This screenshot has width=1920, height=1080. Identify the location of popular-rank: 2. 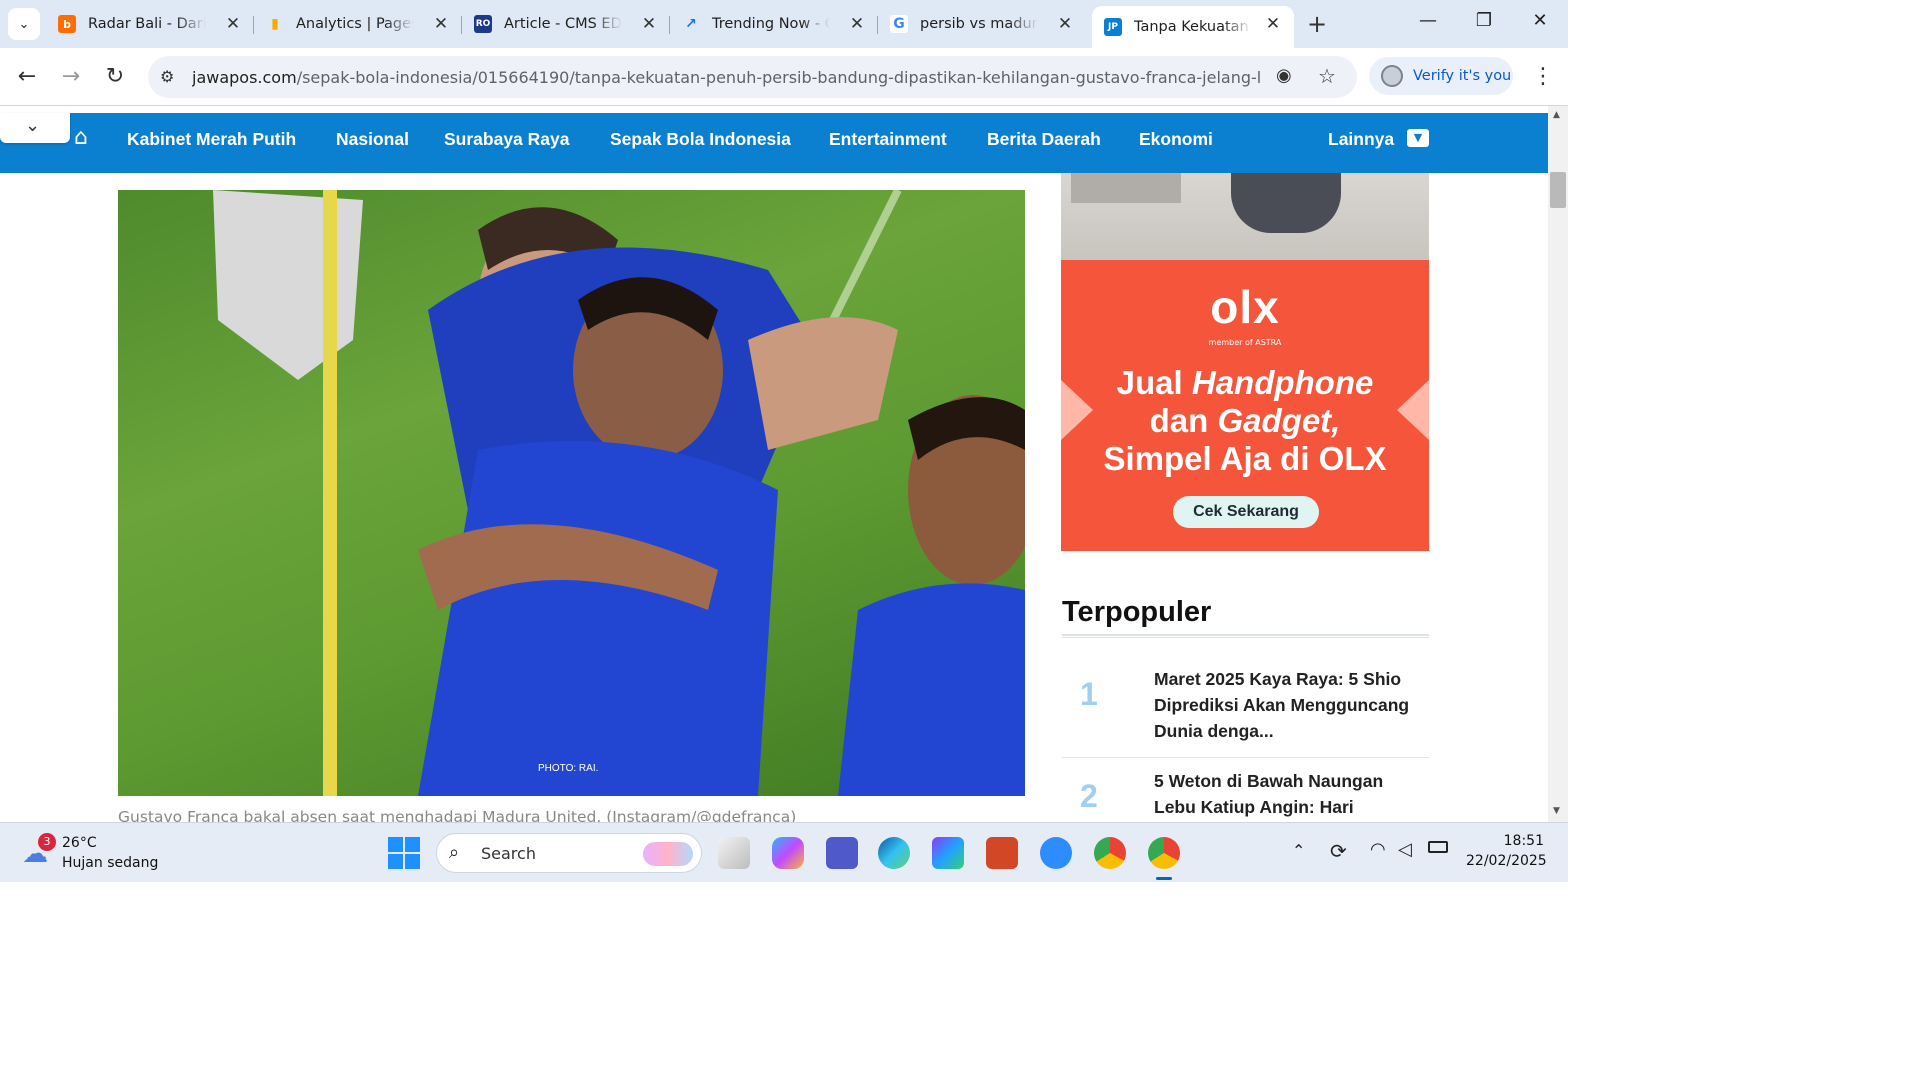
(1089, 796).